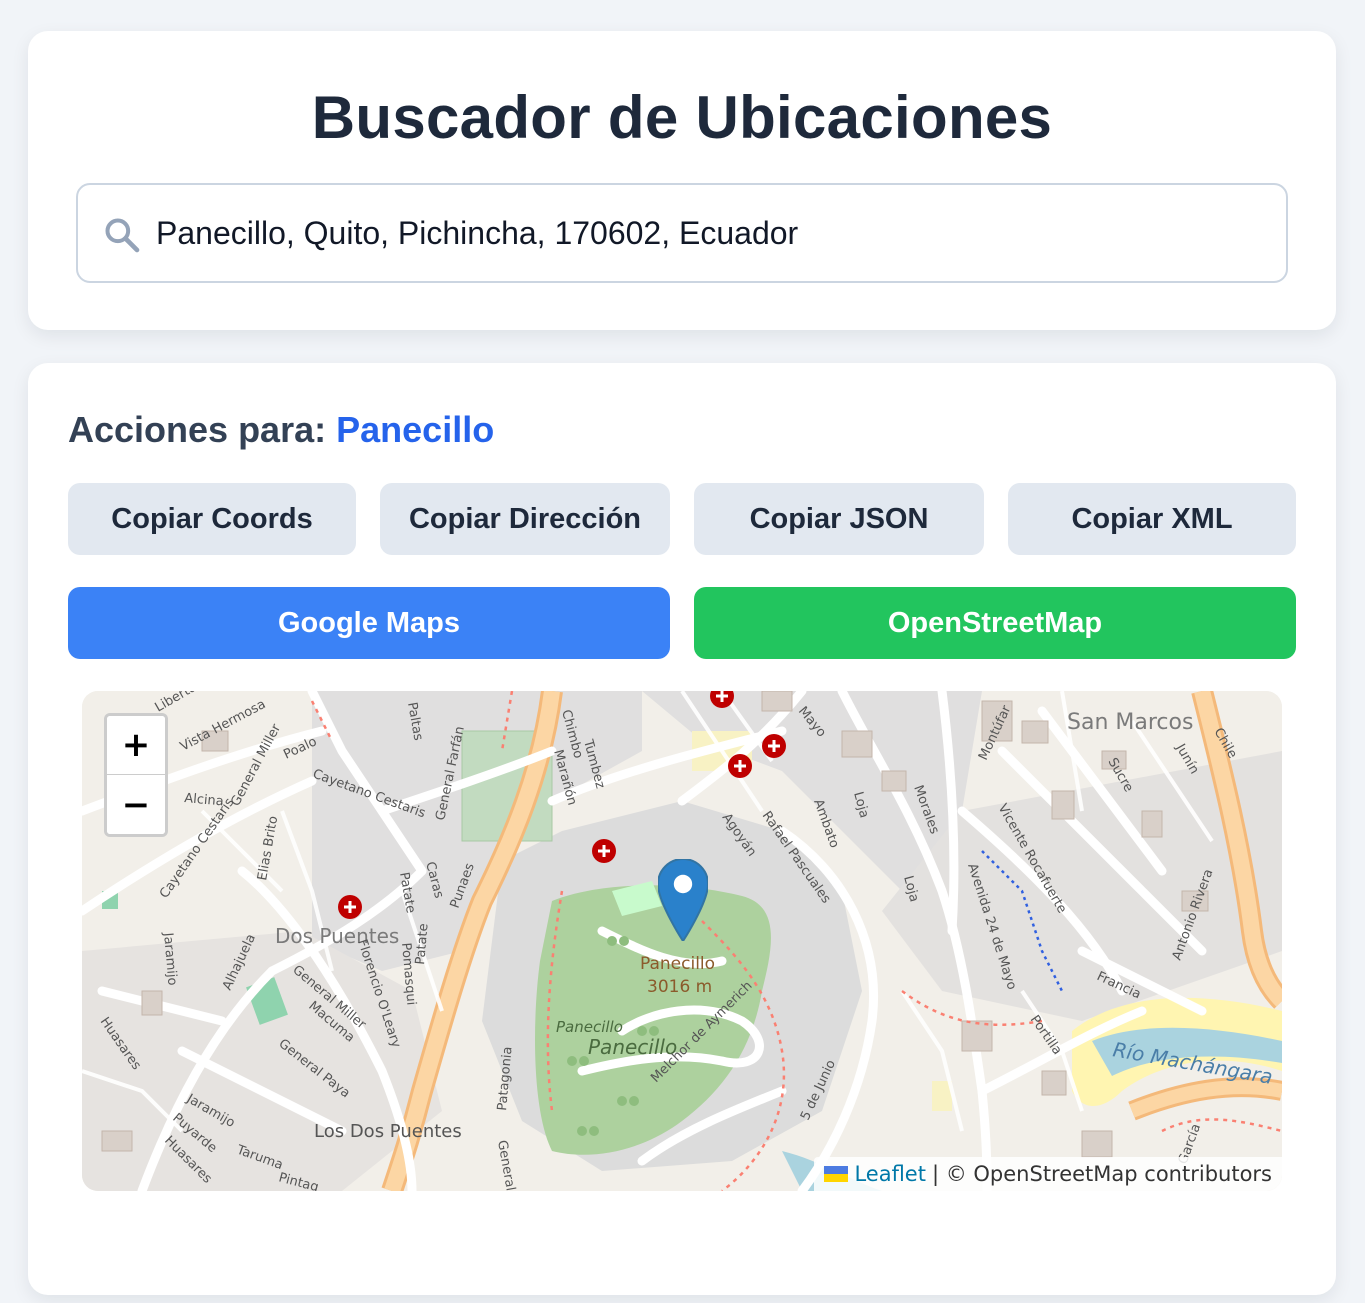  I want to click on street-general-farfan: General Farfán, so click(450, 773).